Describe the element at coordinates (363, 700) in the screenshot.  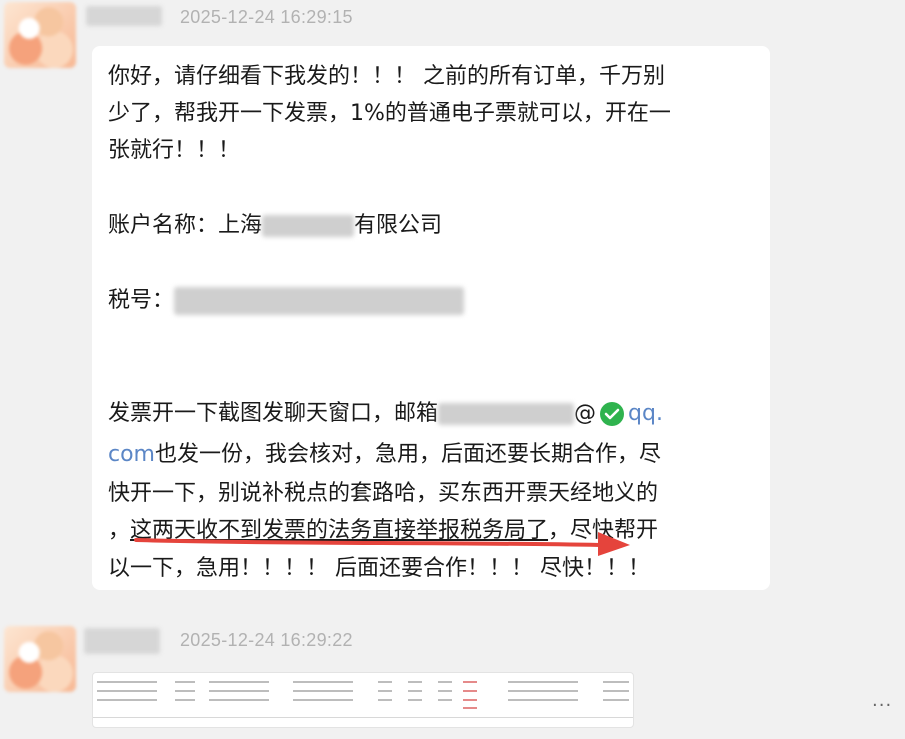
I see `image-thumbnail` at that location.